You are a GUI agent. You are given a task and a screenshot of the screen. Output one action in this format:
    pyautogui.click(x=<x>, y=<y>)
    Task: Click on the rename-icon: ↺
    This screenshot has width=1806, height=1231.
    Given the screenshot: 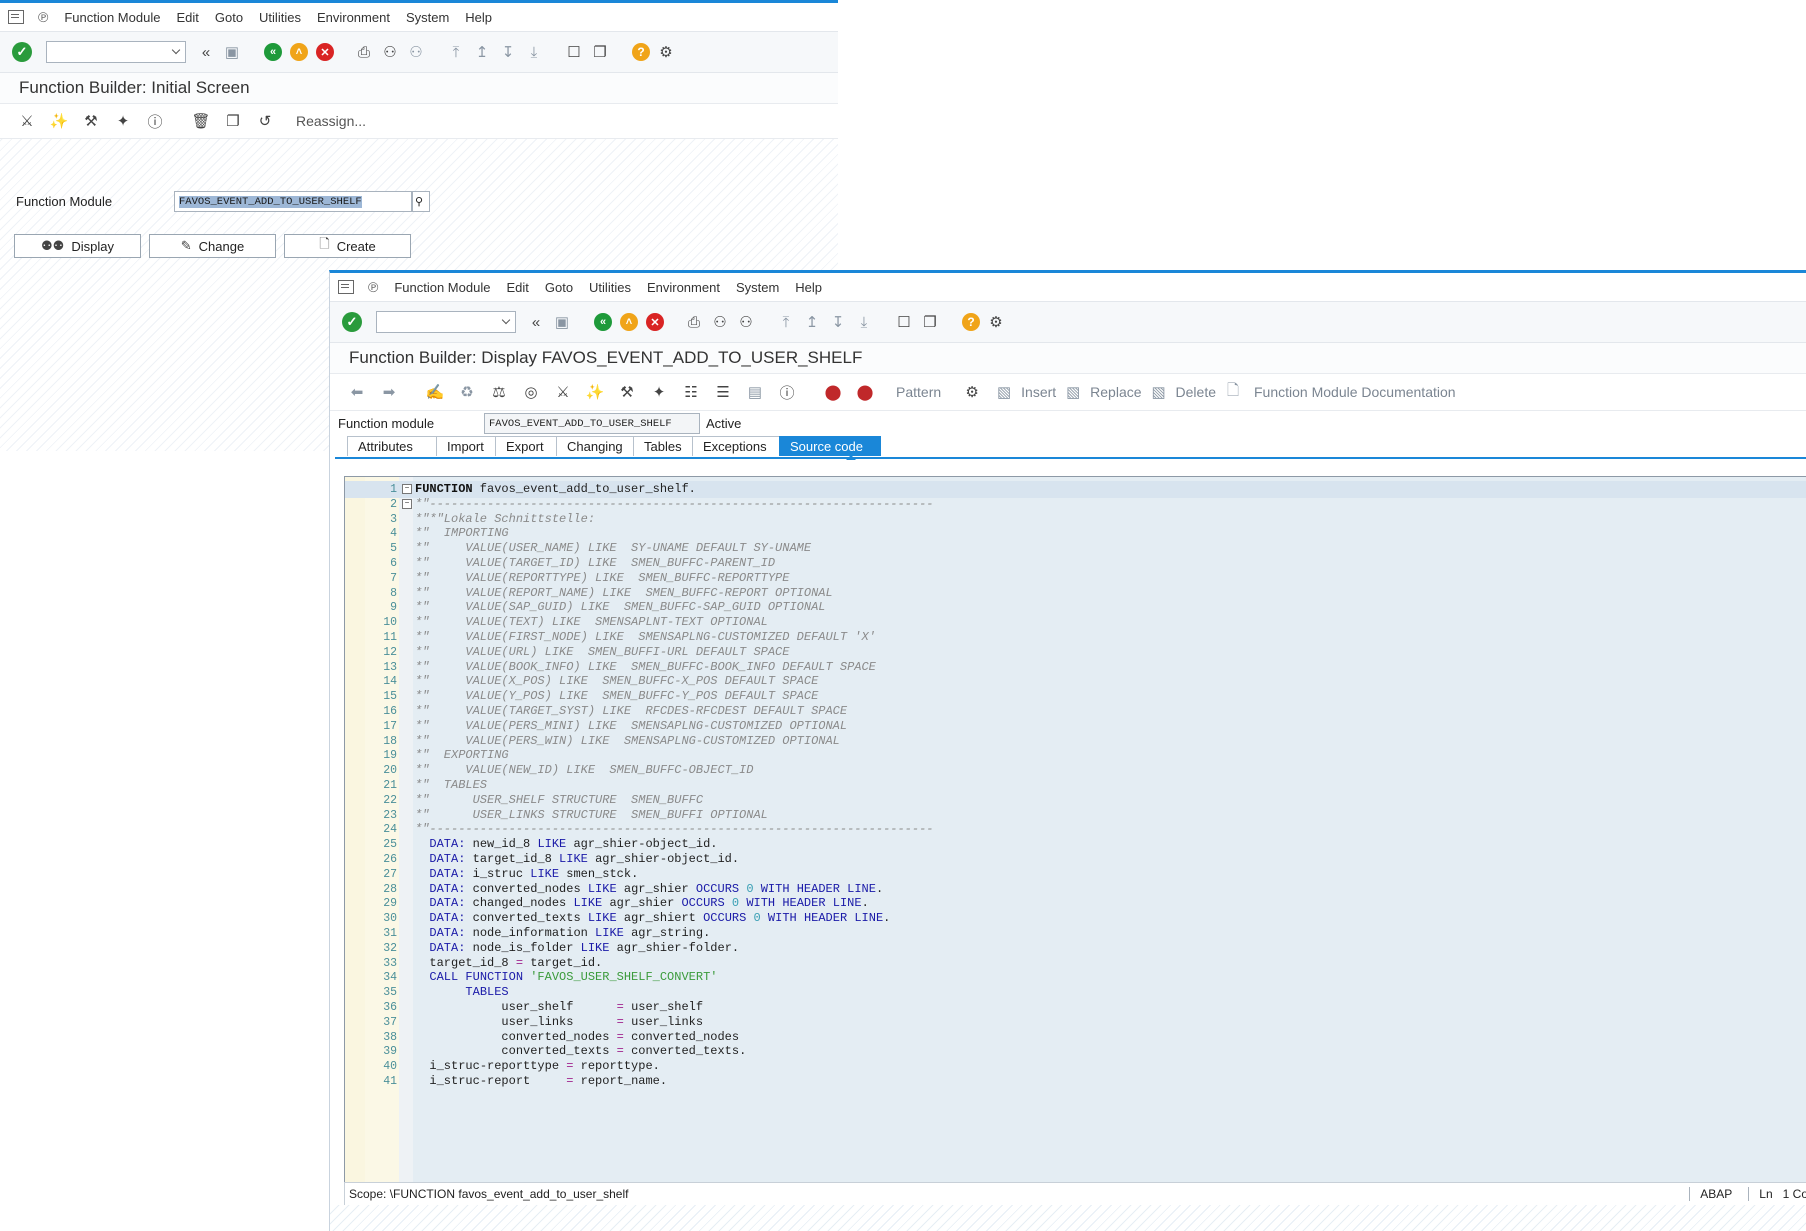 What is the action you would take?
    pyautogui.click(x=265, y=121)
    